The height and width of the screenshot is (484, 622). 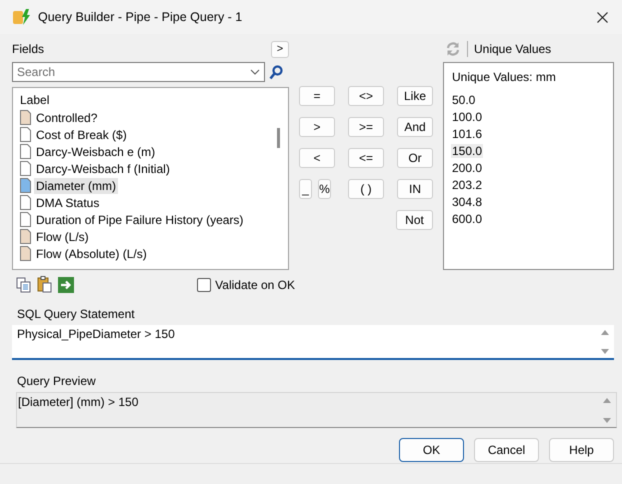 What do you see at coordinates (602, 17) in the screenshot?
I see `close-icon` at bounding box center [602, 17].